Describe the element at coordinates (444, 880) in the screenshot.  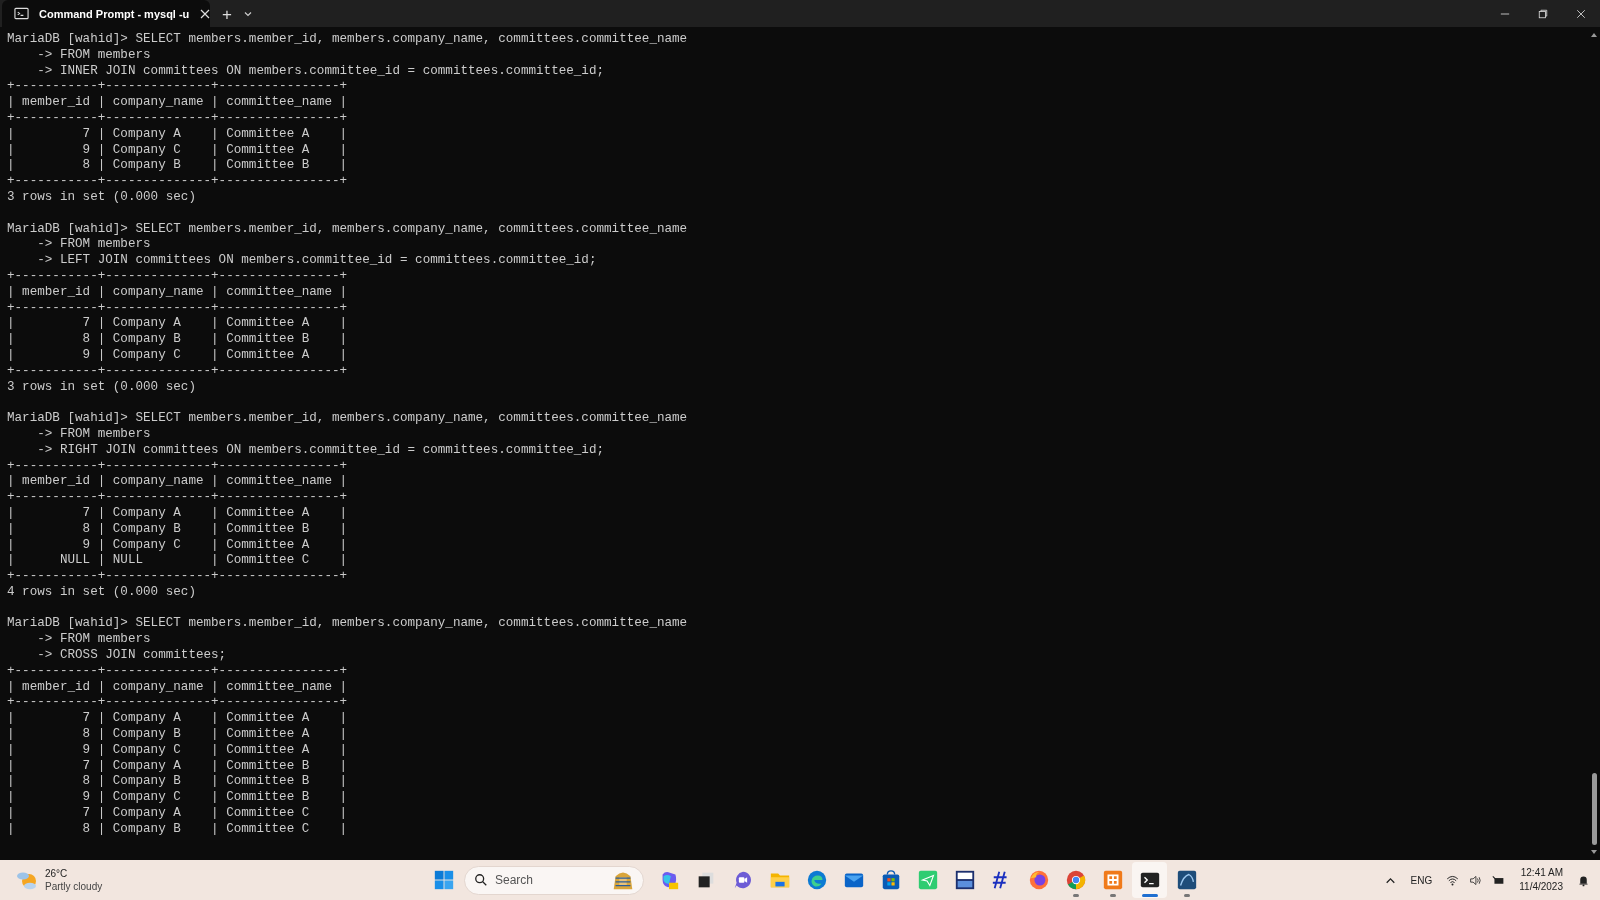
I see `windows-logo-icon` at that location.